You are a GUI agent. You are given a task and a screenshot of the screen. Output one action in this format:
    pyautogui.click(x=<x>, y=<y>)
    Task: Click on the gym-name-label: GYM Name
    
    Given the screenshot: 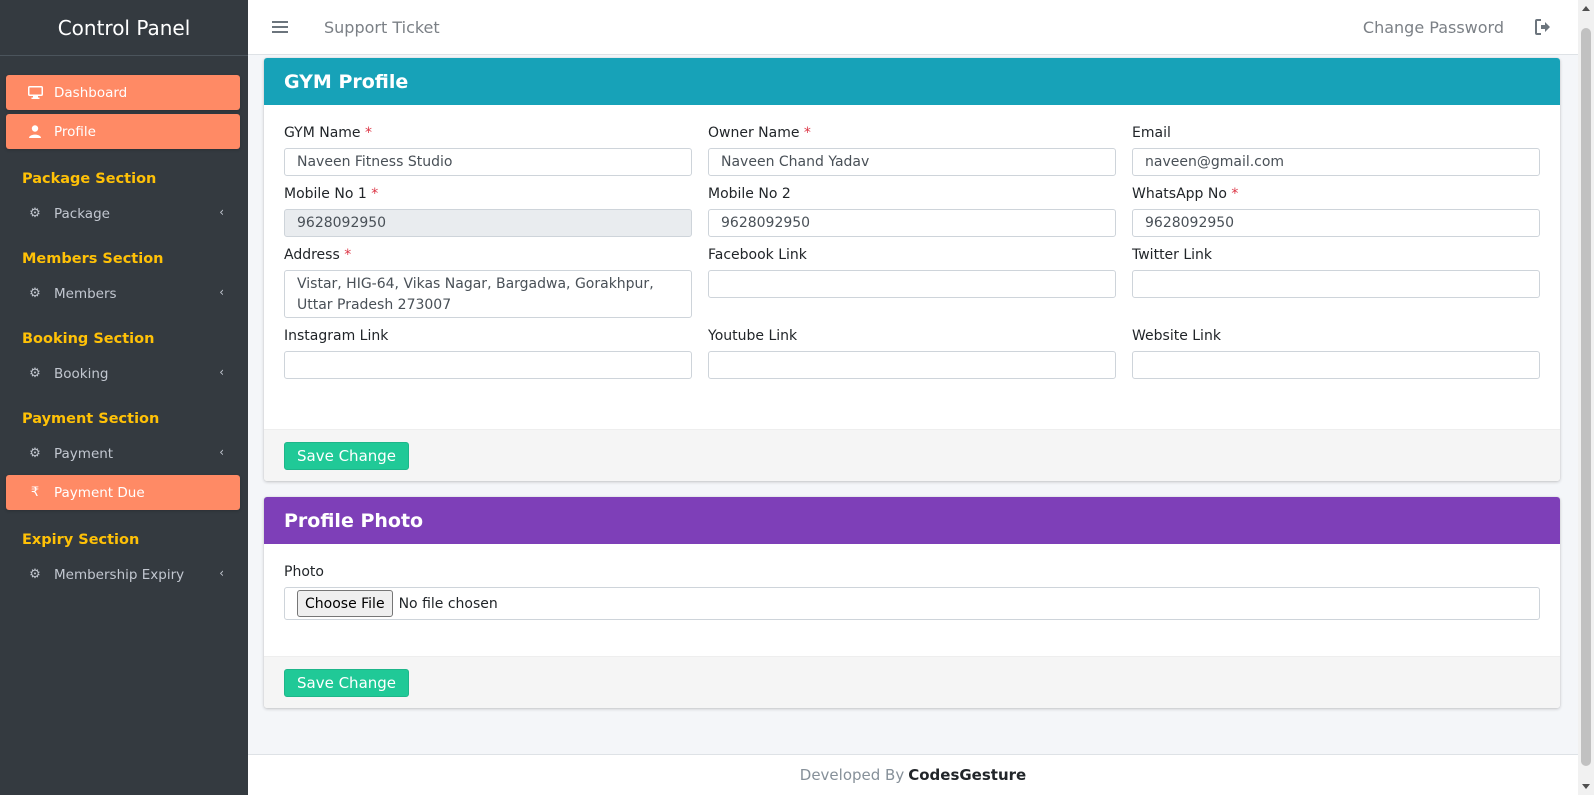 What is the action you would take?
    pyautogui.click(x=322, y=133)
    